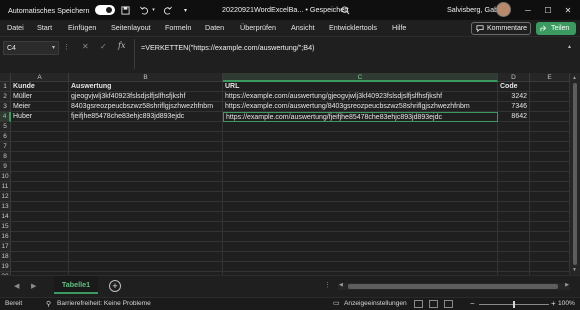  Describe the element at coordinates (5, 217) in the screenshot. I see `row-header-14: 14` at that location.